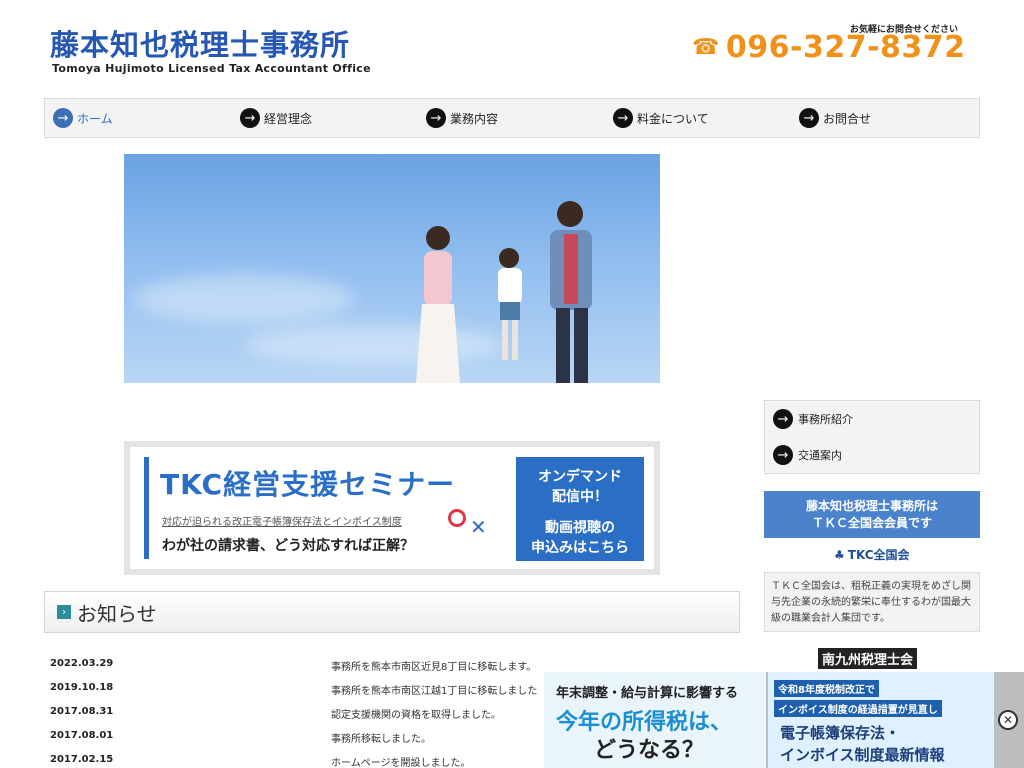 This screenshot has height=768, width=1024. Describe the element at coordinates (512, 118) in the screenshot. I see `main-nav: → ホーム → 経営理念 → 業務内容 → 料金について → お問合せ` at that location.